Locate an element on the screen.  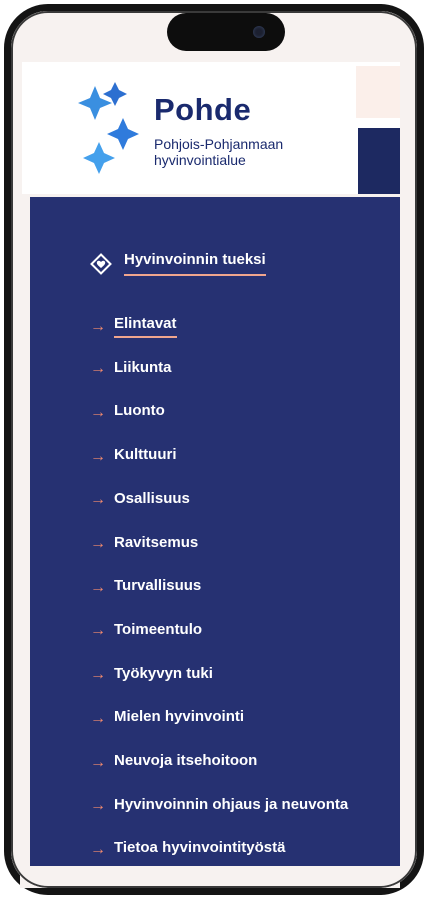
screen-bottom-edge is located at coordinates (210, 877).